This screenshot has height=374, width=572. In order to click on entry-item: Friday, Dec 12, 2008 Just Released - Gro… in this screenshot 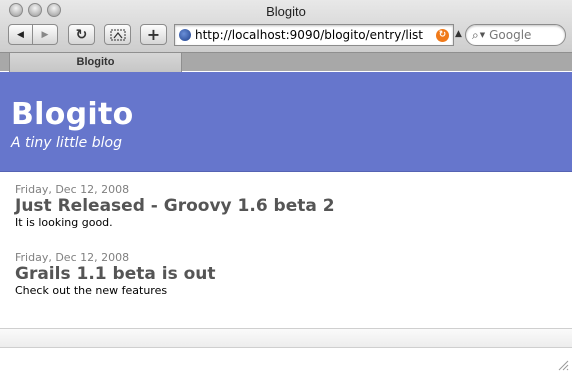, I will do `click(285, 206)`.